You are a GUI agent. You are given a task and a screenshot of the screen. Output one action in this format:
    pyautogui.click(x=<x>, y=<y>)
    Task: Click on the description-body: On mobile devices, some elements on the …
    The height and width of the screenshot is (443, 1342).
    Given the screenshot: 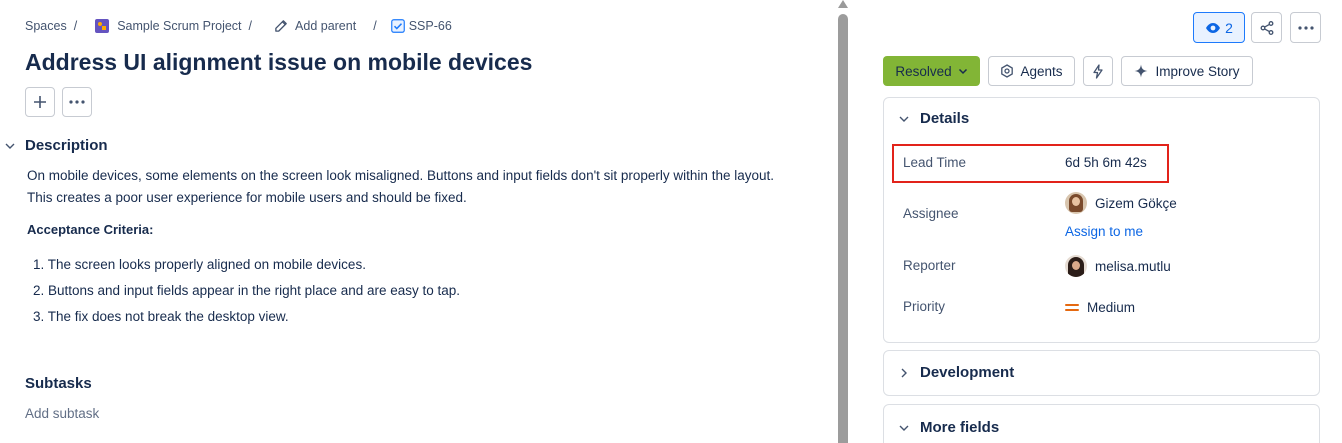 What is the action you would take?
    pyautogui.click(x=422, y=187)
    